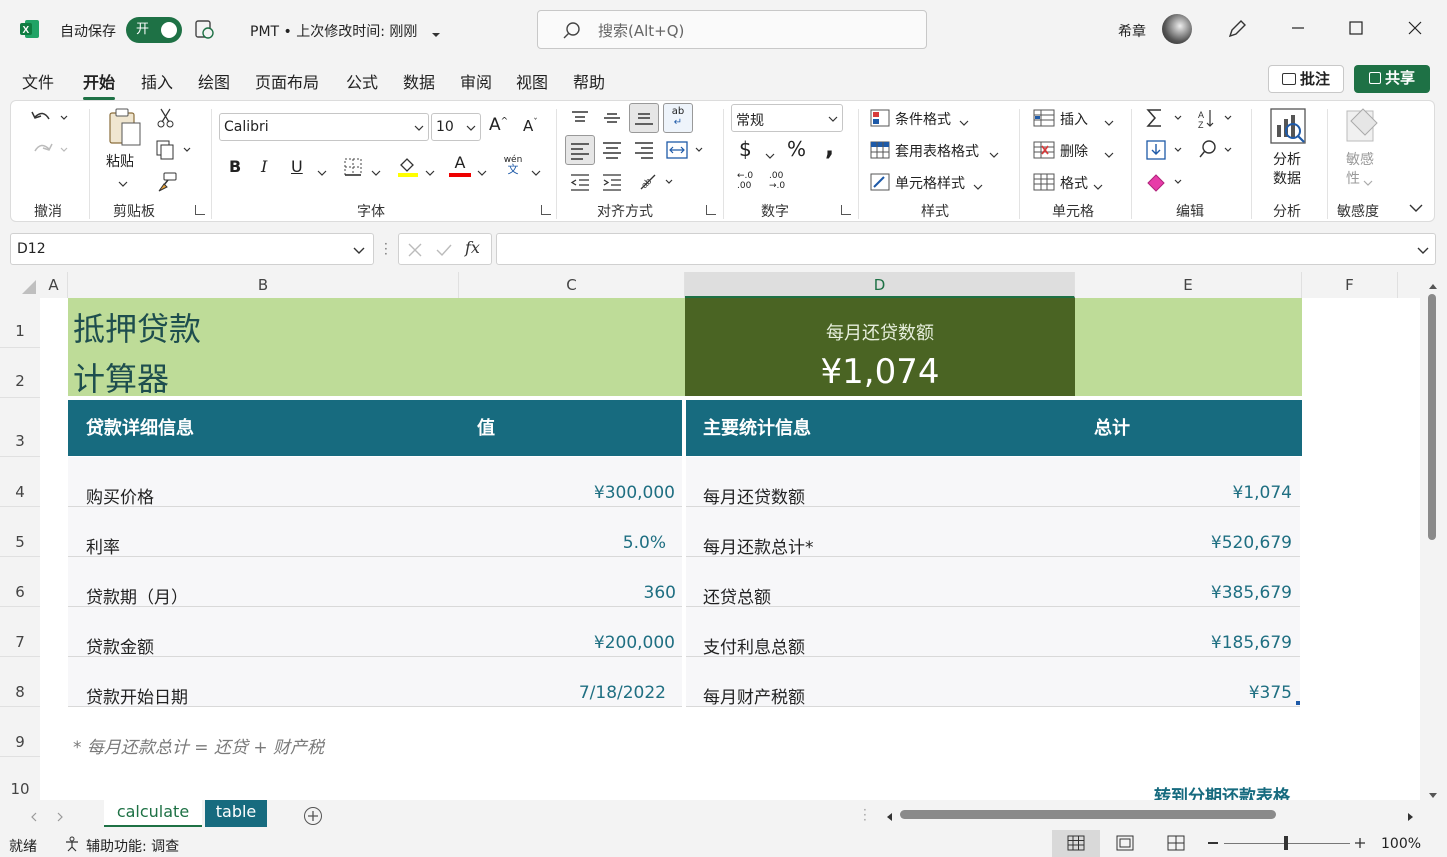 Image resolution: width=1447 pixels, height=857 pixels. Describe the element at coordinates (1392, 79) in the screenshot. I see `share-button: 共享` at that location.